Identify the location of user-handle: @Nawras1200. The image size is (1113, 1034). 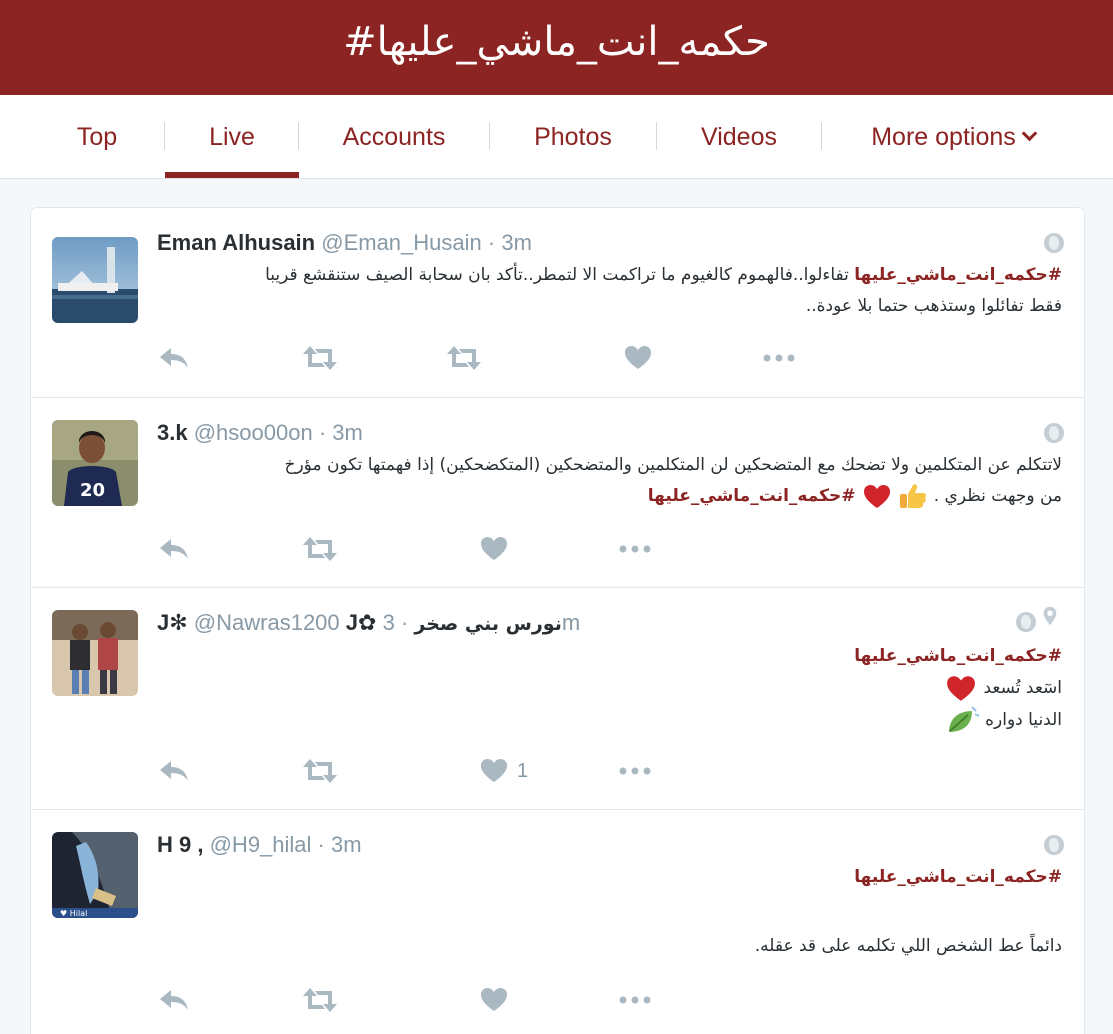
(267, 622).